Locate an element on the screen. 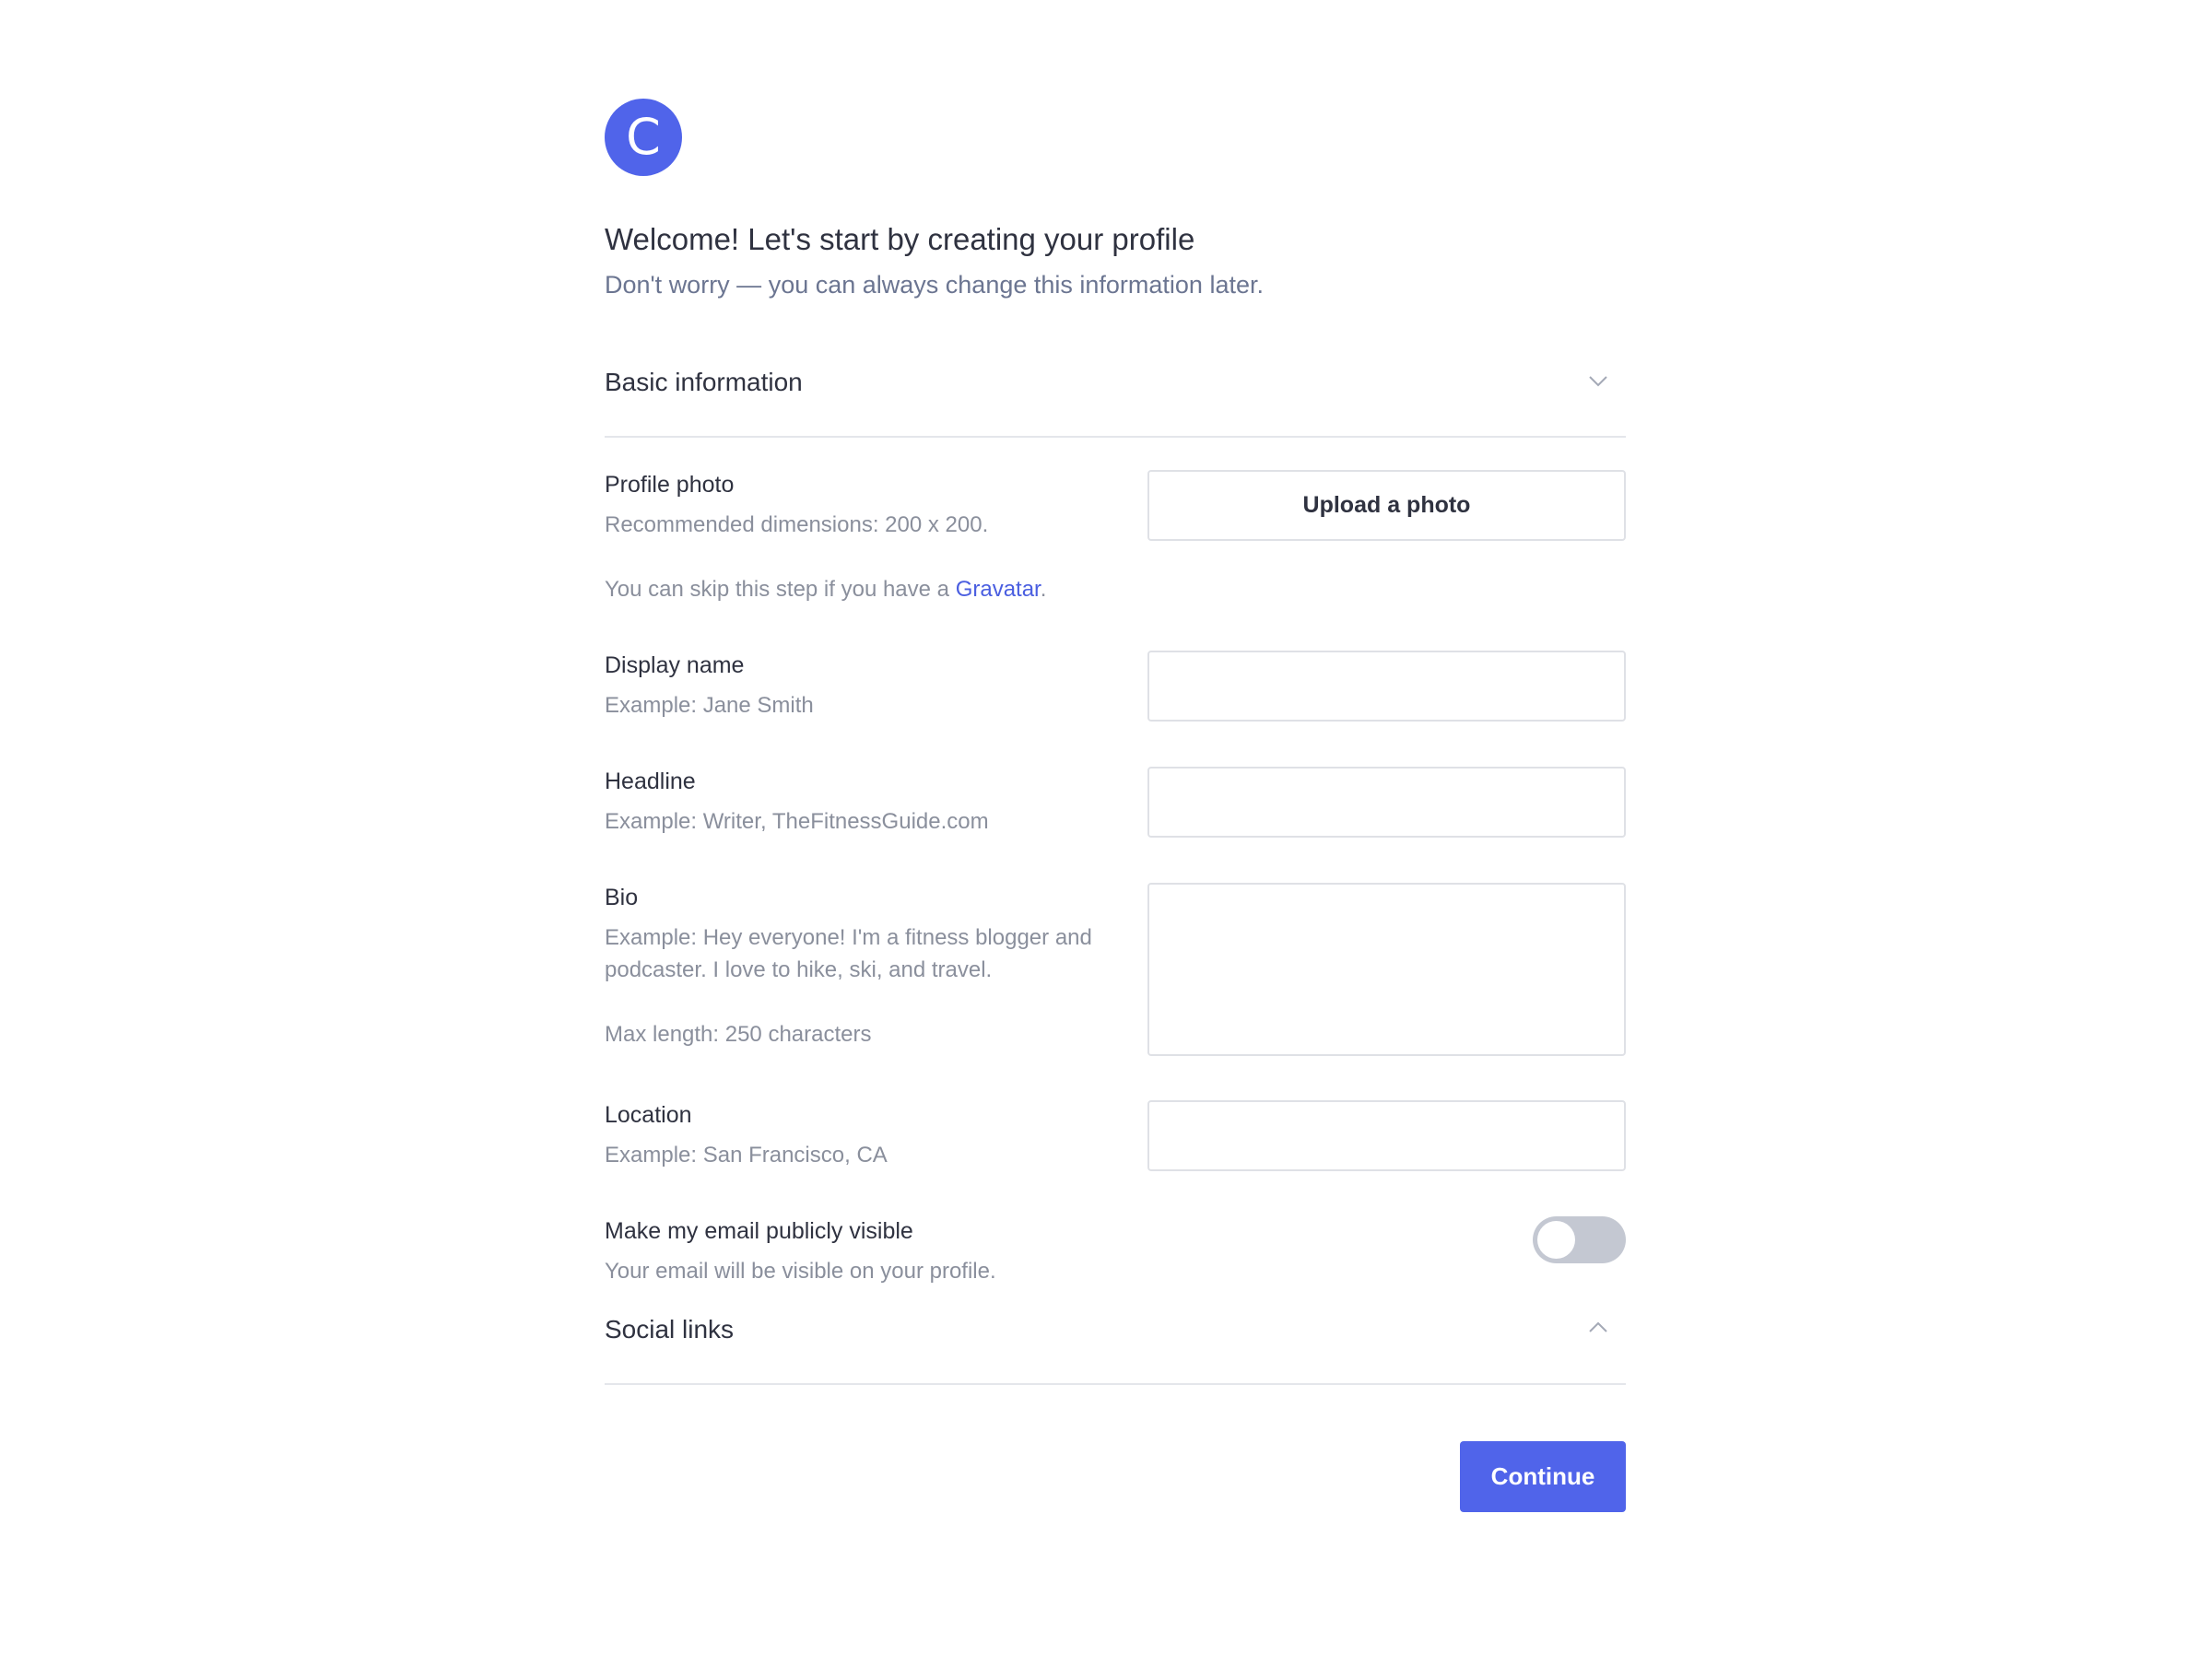 Image resolution: width=2212 pixels, height=1678 pixels. chevron-up-icon is located at coordinates (1598, 1328).